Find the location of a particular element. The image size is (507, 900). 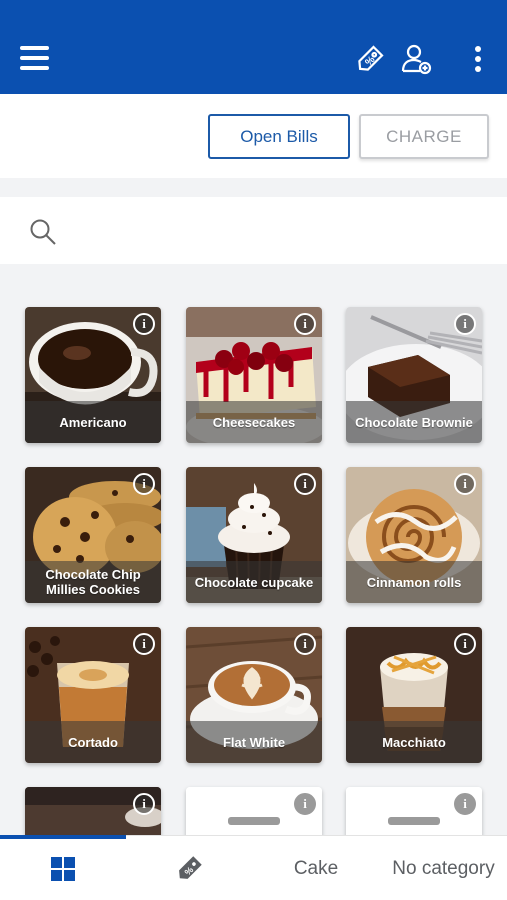

product-tile-chocolate-cupcake: Chocolate cupcake i is located at coordinates (254, 535).